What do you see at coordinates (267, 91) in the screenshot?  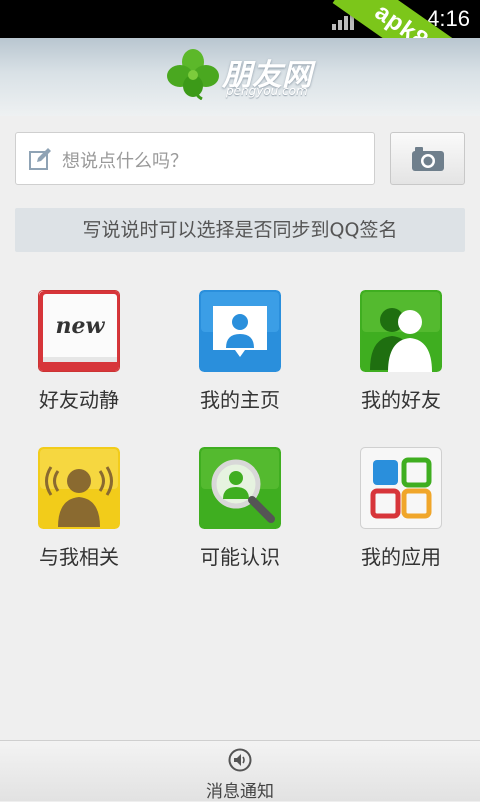 I see `app-subtitle: pengyou.com` at bounding box center [267, 91].